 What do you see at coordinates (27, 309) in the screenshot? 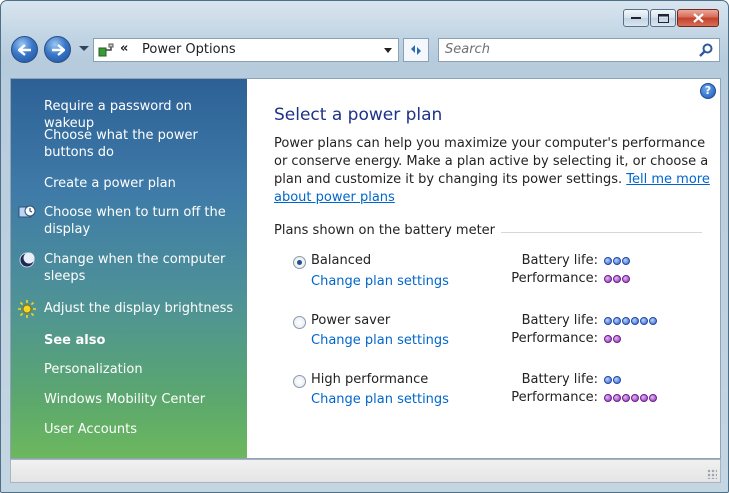
I see `brightness-sun-icon` at bounding box center [27, 309].